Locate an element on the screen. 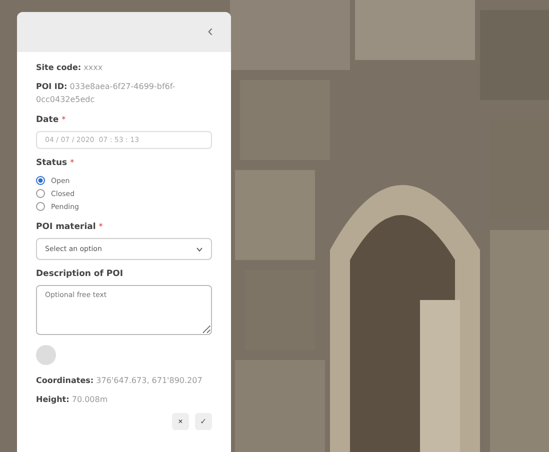  field-label: Status is located at coordinates (52, 163).